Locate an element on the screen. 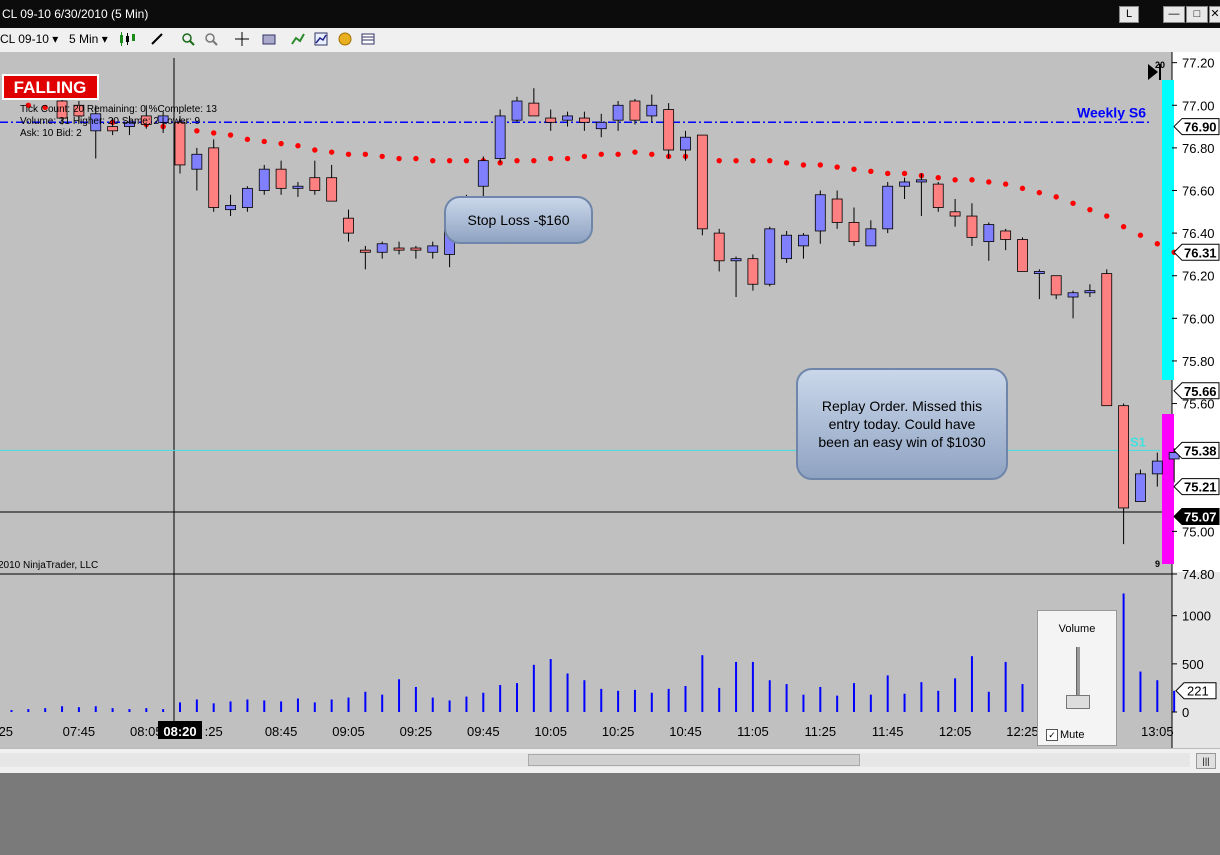 Image resolution: width=1220 pixels, height=855 pixels. scroll-grip-icon: ||| is located at coordinates (1206, 761).